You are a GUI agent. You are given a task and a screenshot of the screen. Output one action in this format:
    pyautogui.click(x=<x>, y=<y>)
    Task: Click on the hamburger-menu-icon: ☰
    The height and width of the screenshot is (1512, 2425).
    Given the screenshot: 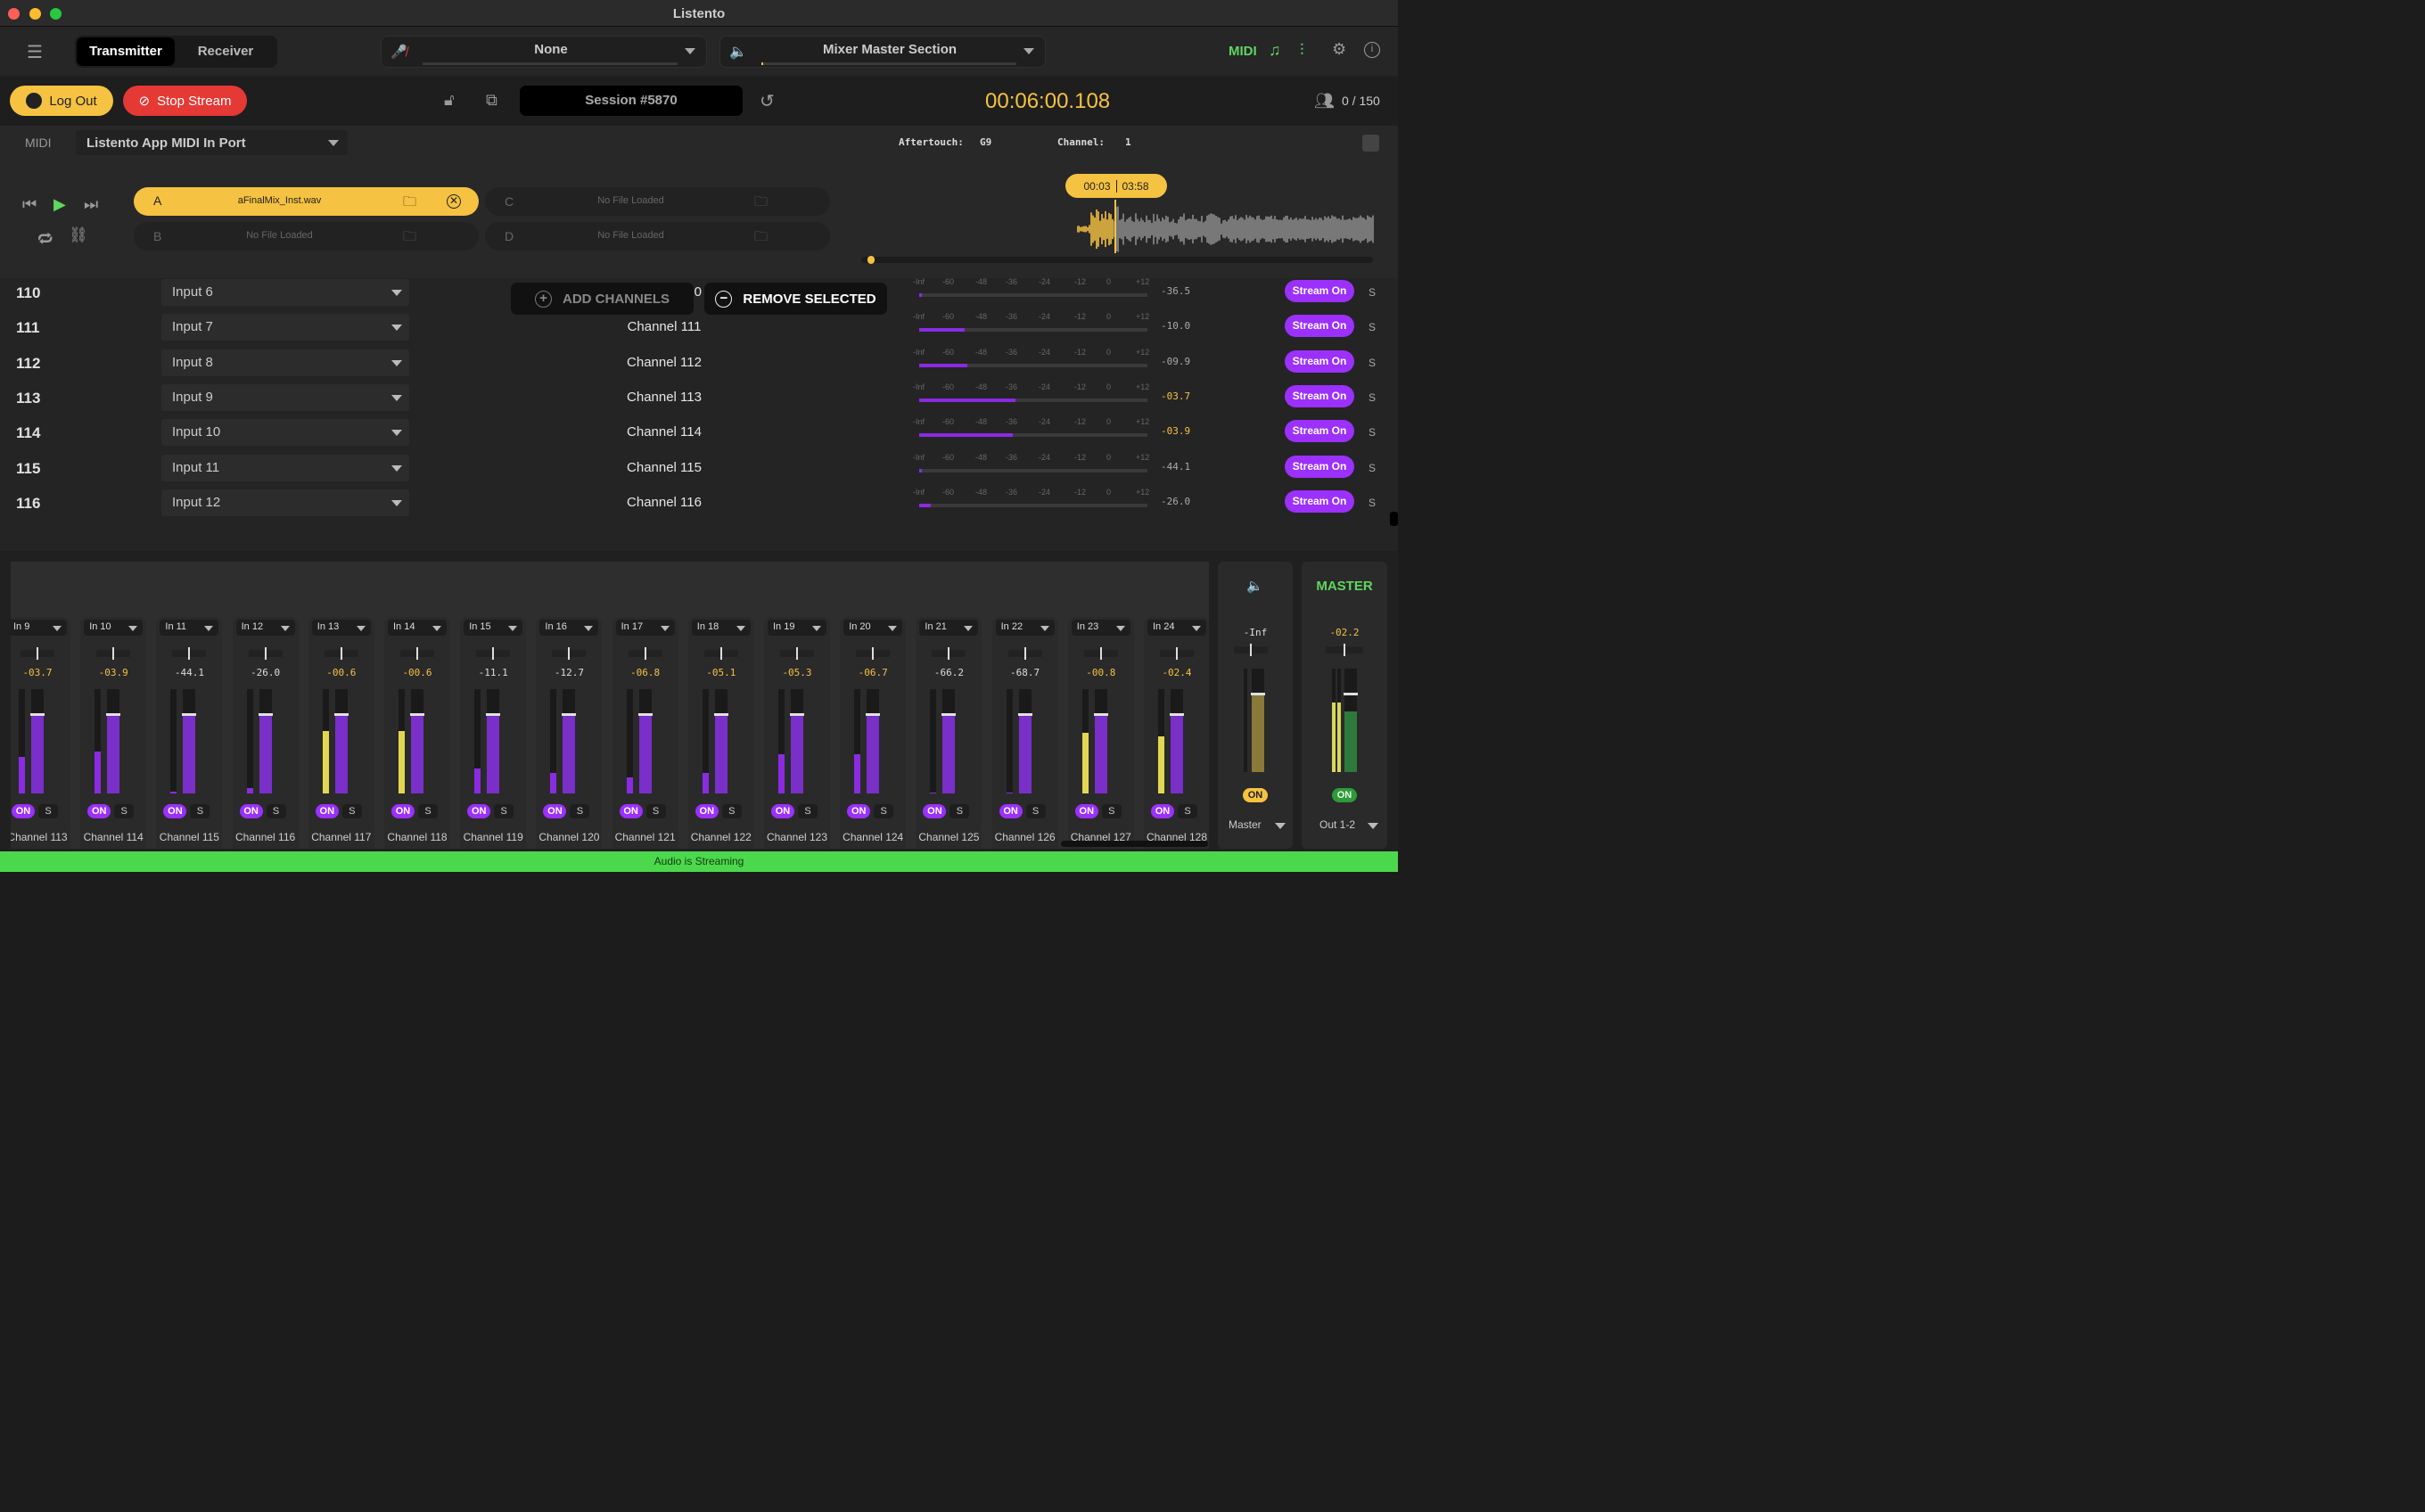 What is the action you would take?
    pyautogui.click(x=35, y=52)
    